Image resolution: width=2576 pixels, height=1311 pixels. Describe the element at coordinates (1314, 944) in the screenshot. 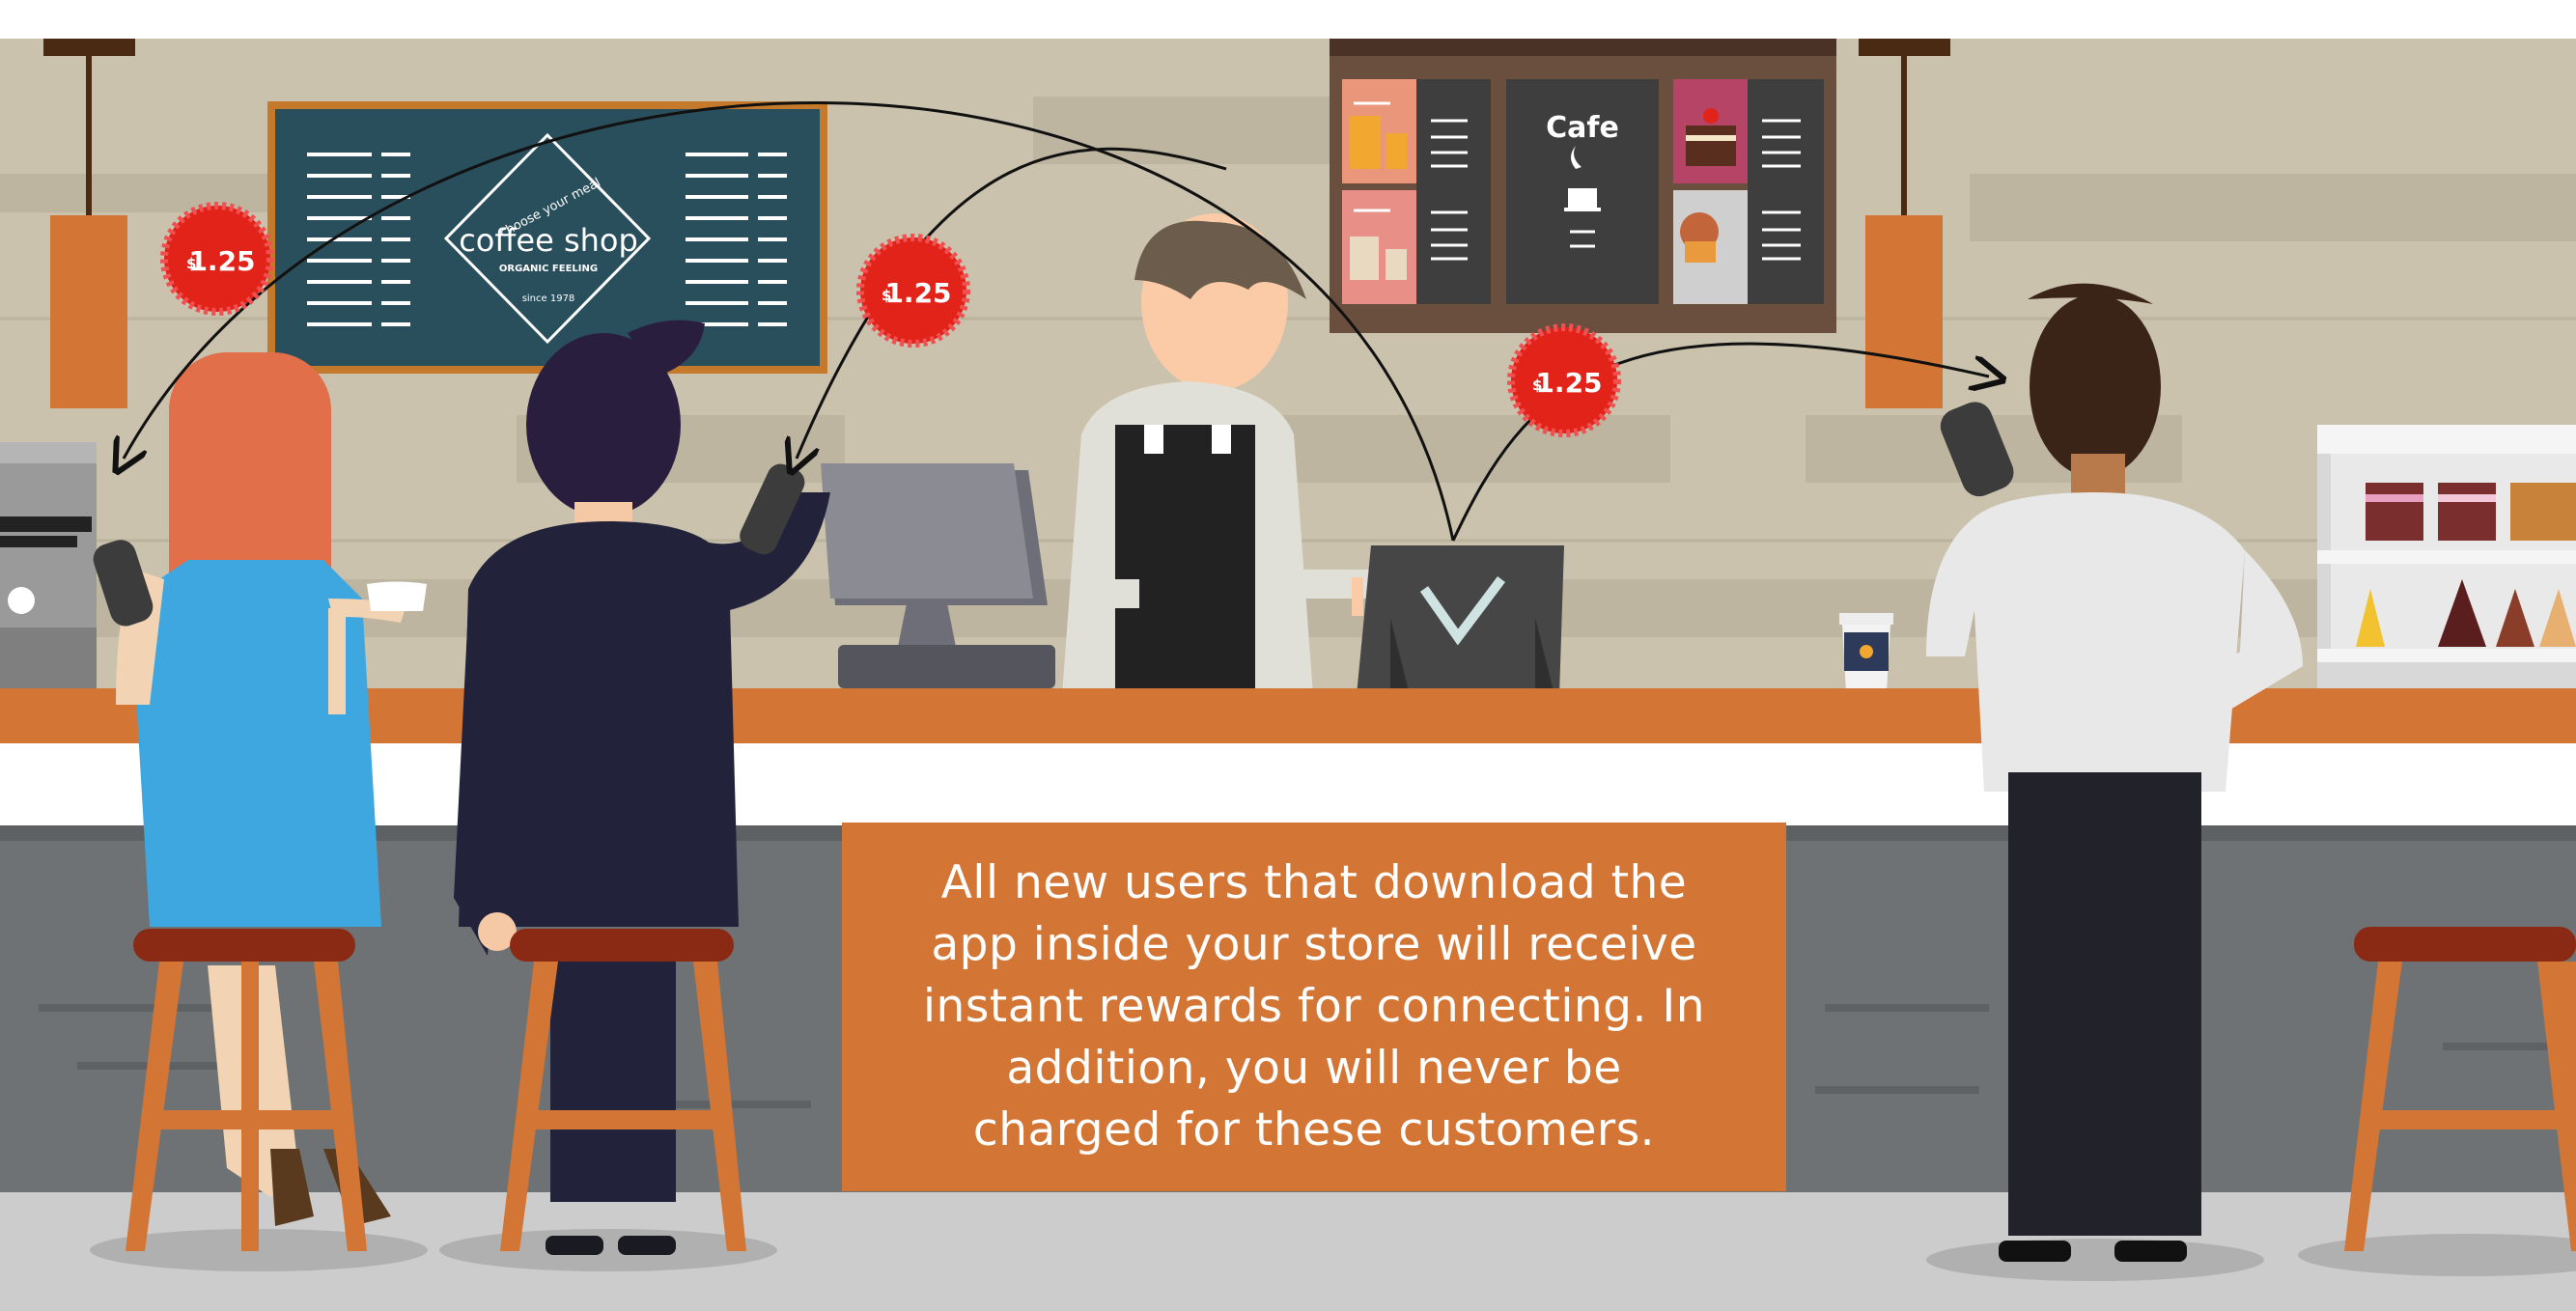

I see `caption-line: app inside your store will receive` at that location.